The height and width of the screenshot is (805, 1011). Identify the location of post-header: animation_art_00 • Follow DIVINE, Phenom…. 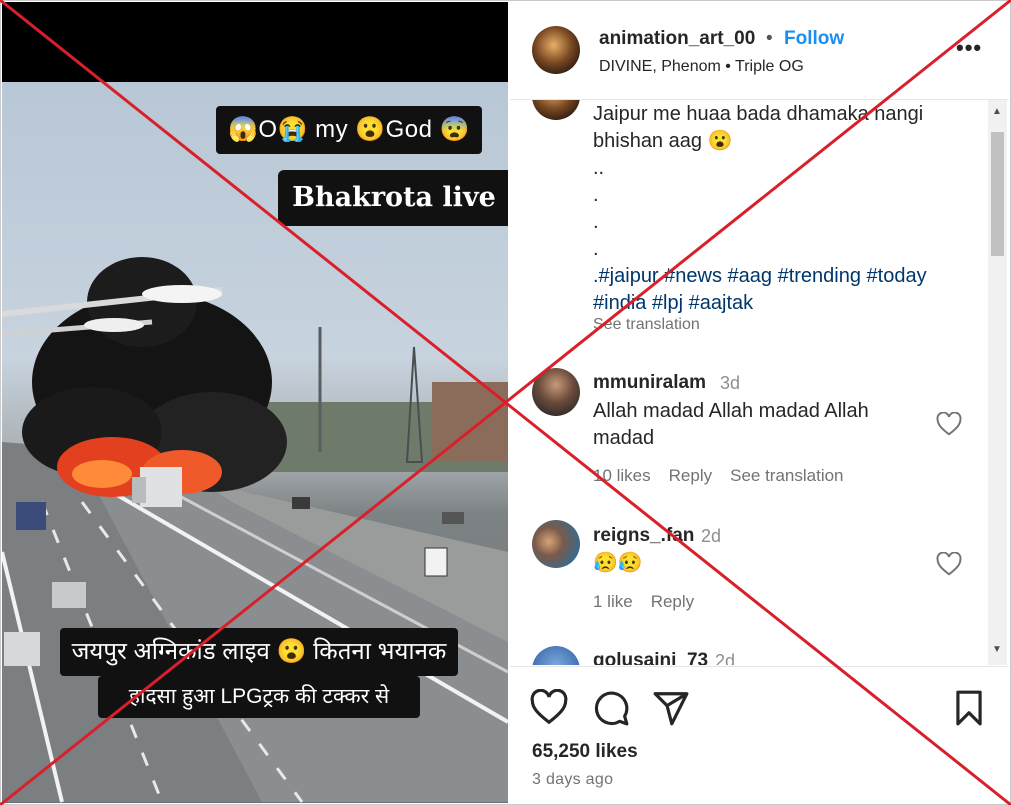
(759, 51).